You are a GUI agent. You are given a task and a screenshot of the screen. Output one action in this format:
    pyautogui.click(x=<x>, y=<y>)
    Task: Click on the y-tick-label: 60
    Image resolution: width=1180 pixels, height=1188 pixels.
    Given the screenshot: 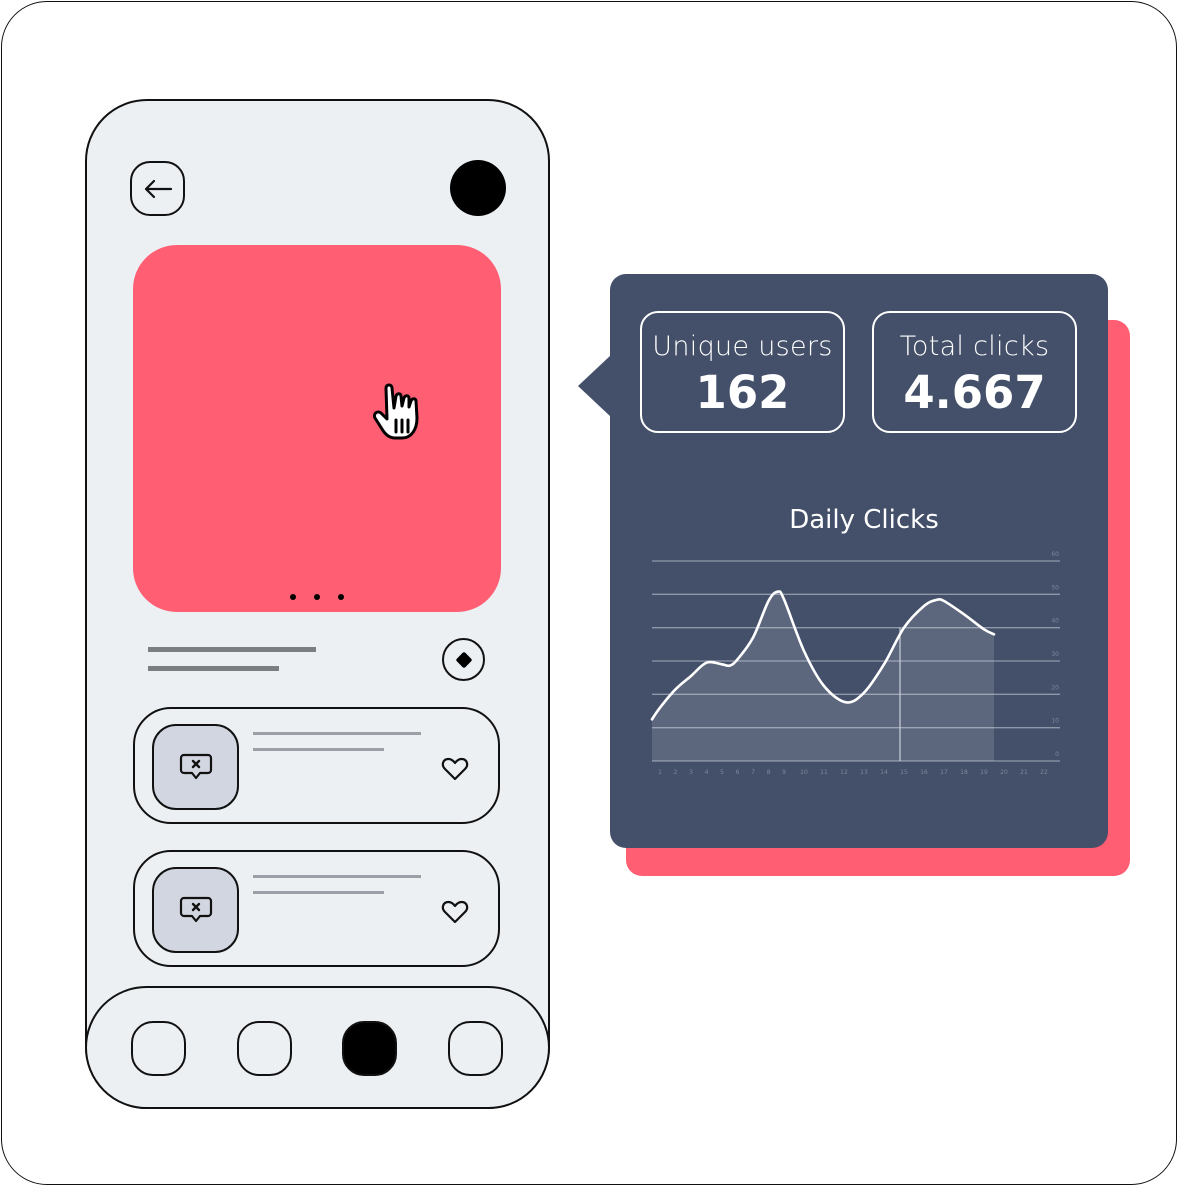 What is the action you would take?
    pyautogui.click(x=1055, y=554)
    